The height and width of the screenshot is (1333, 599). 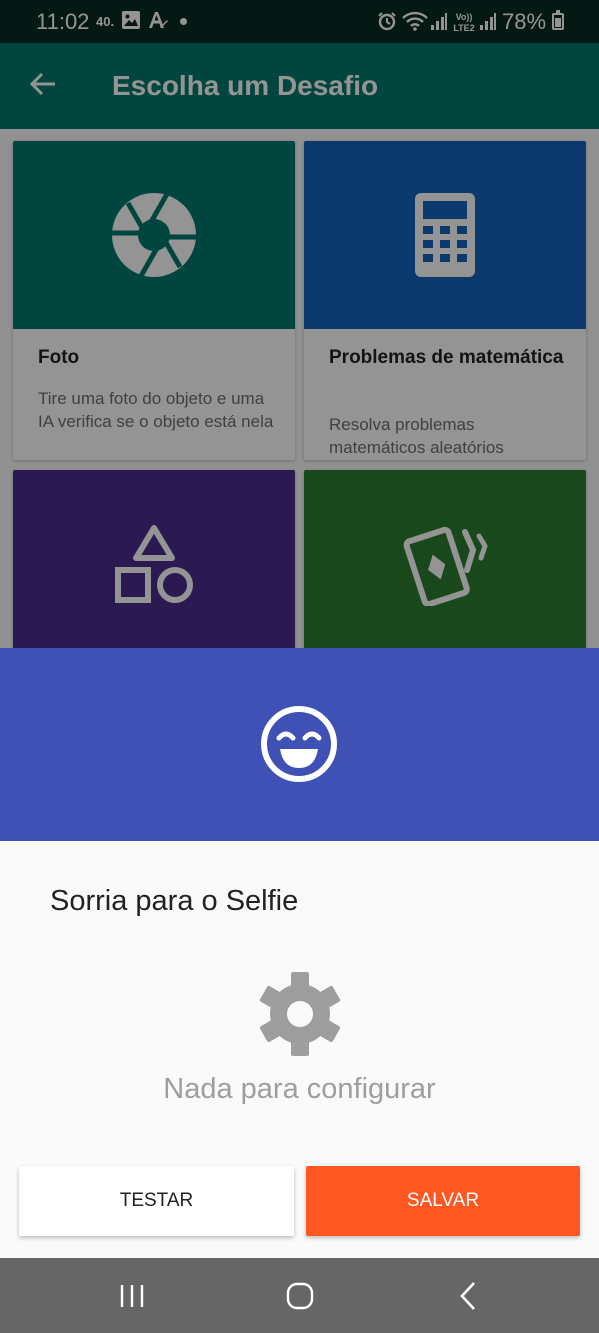 I want to click on empty-settings-message: Nada para configurar, so click(x=299, y=1089).